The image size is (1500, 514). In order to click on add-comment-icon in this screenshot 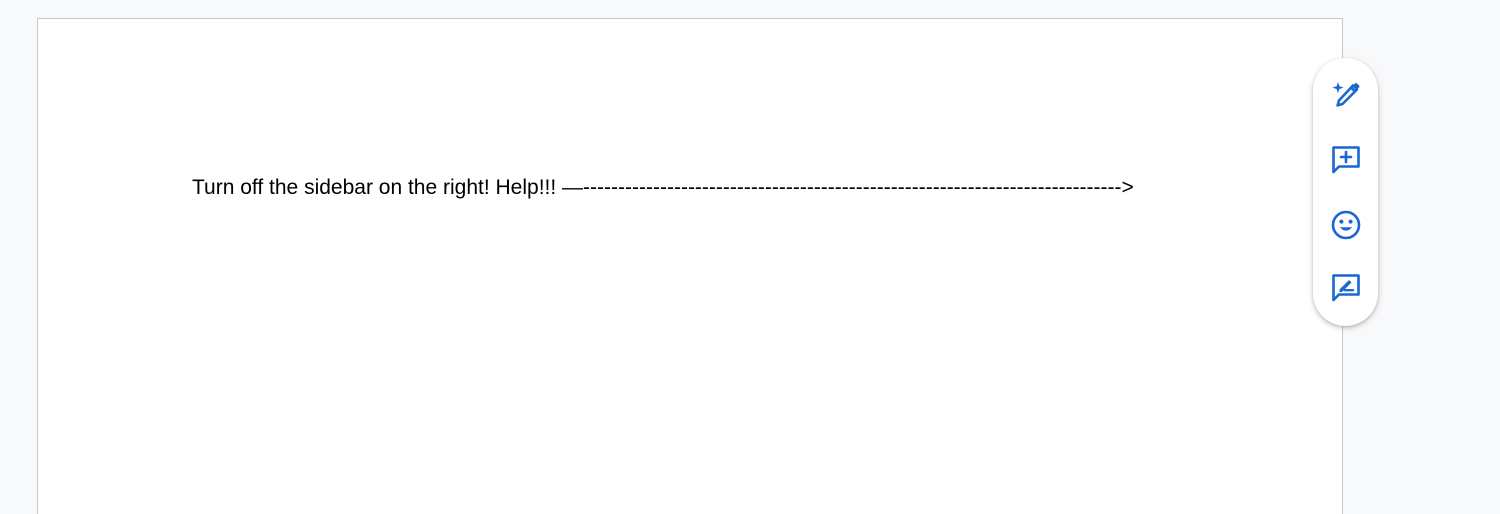, I will do `click(1346, 160)`.